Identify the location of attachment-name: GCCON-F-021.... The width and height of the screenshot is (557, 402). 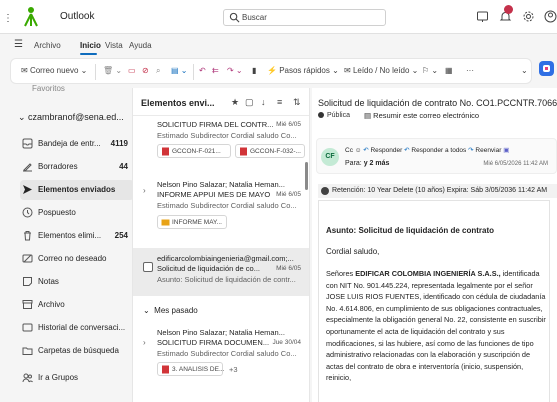
(196, 151).